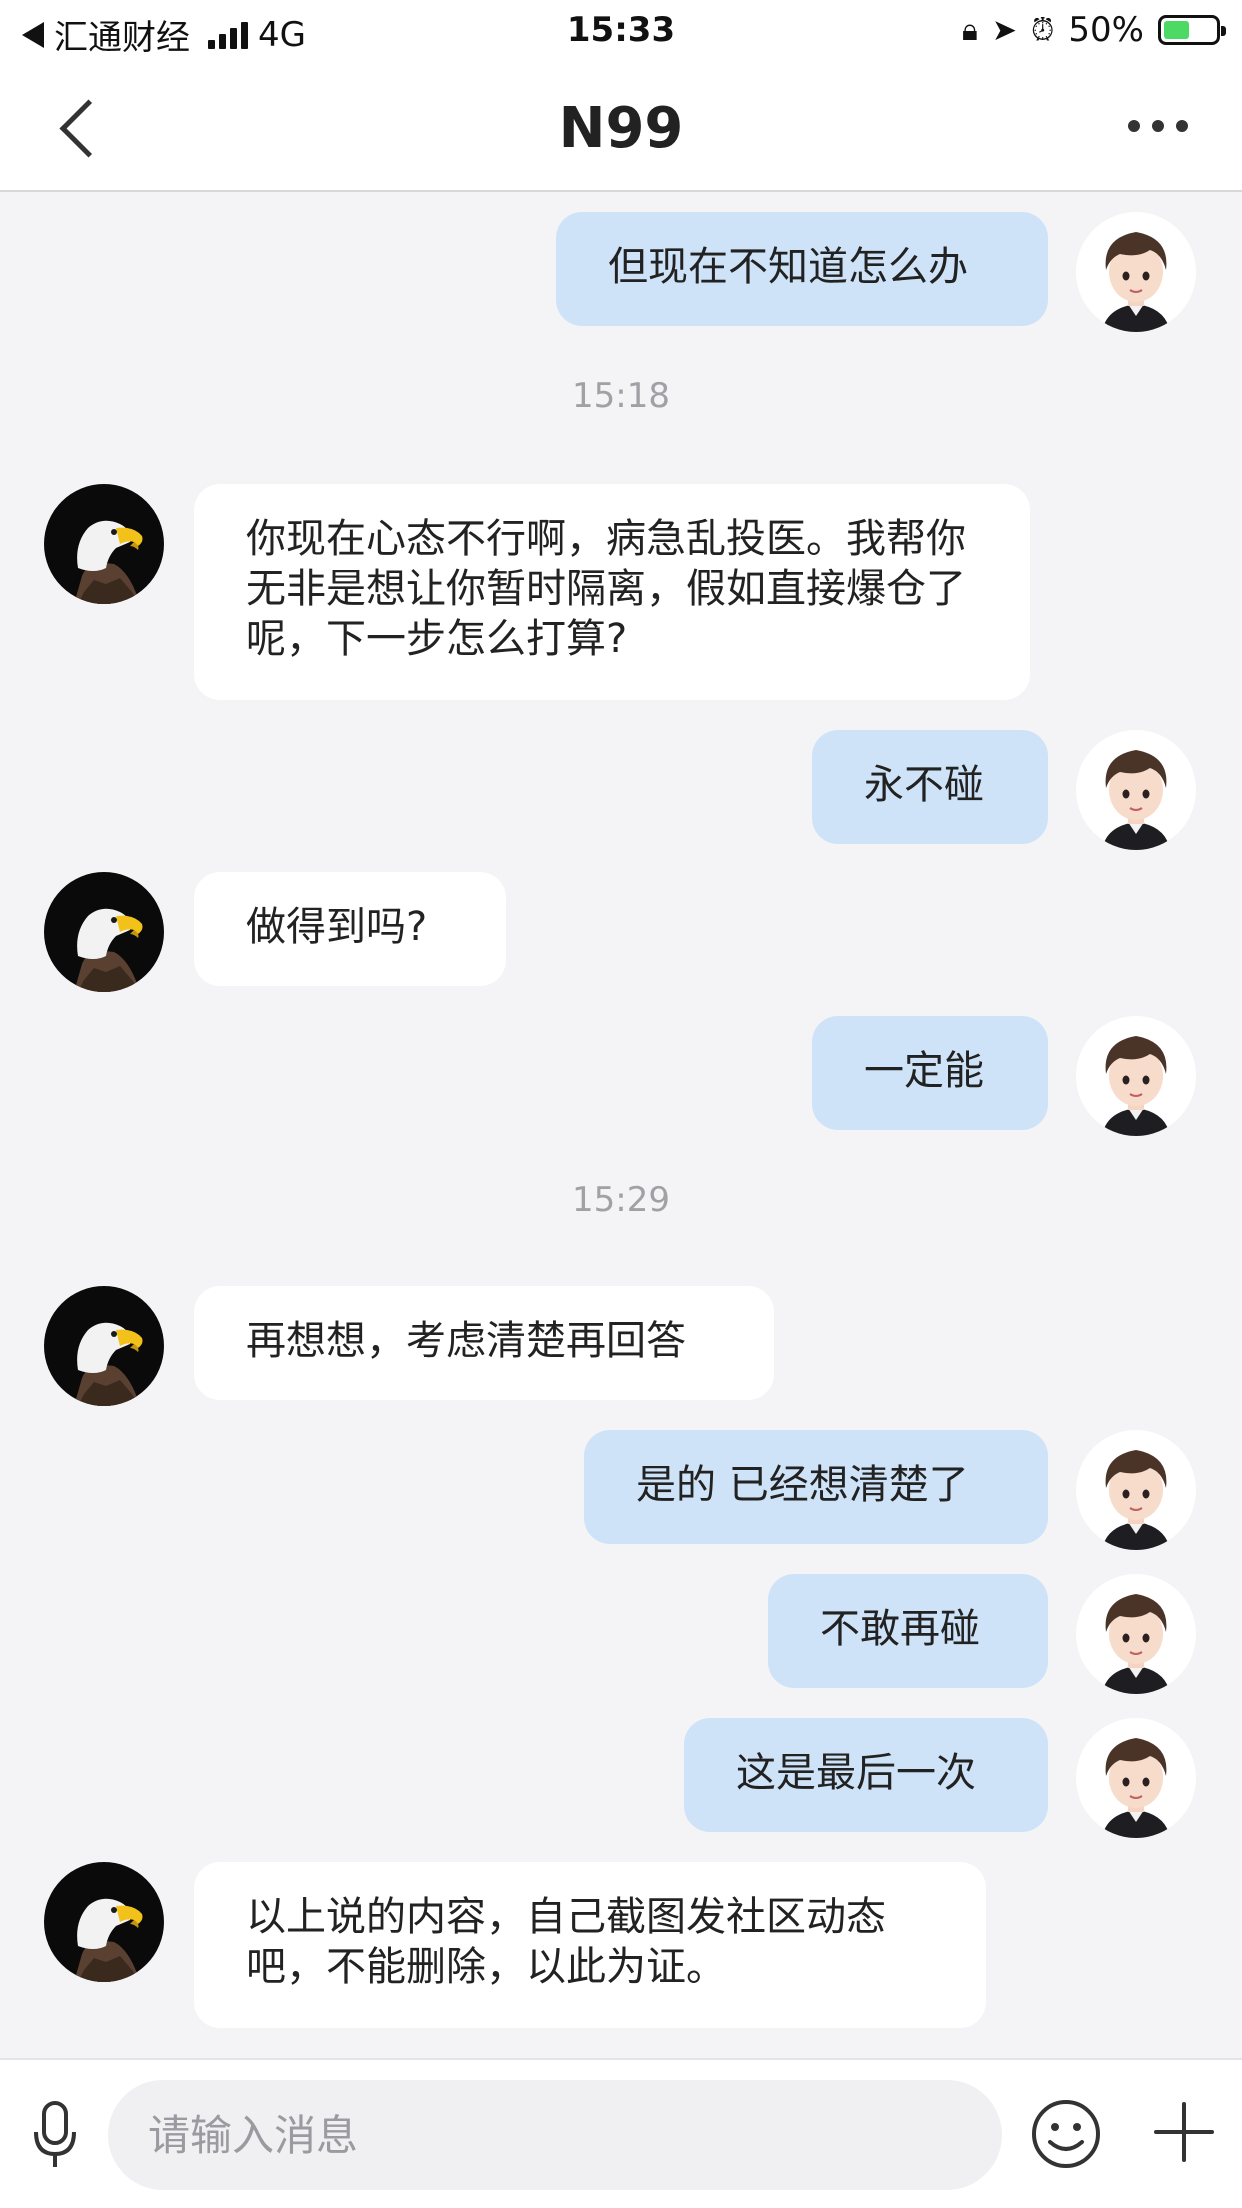 The width and height of the screenshot is (1242, 2208). I want to click on timestamp: 15:29, so click(621, 1200).